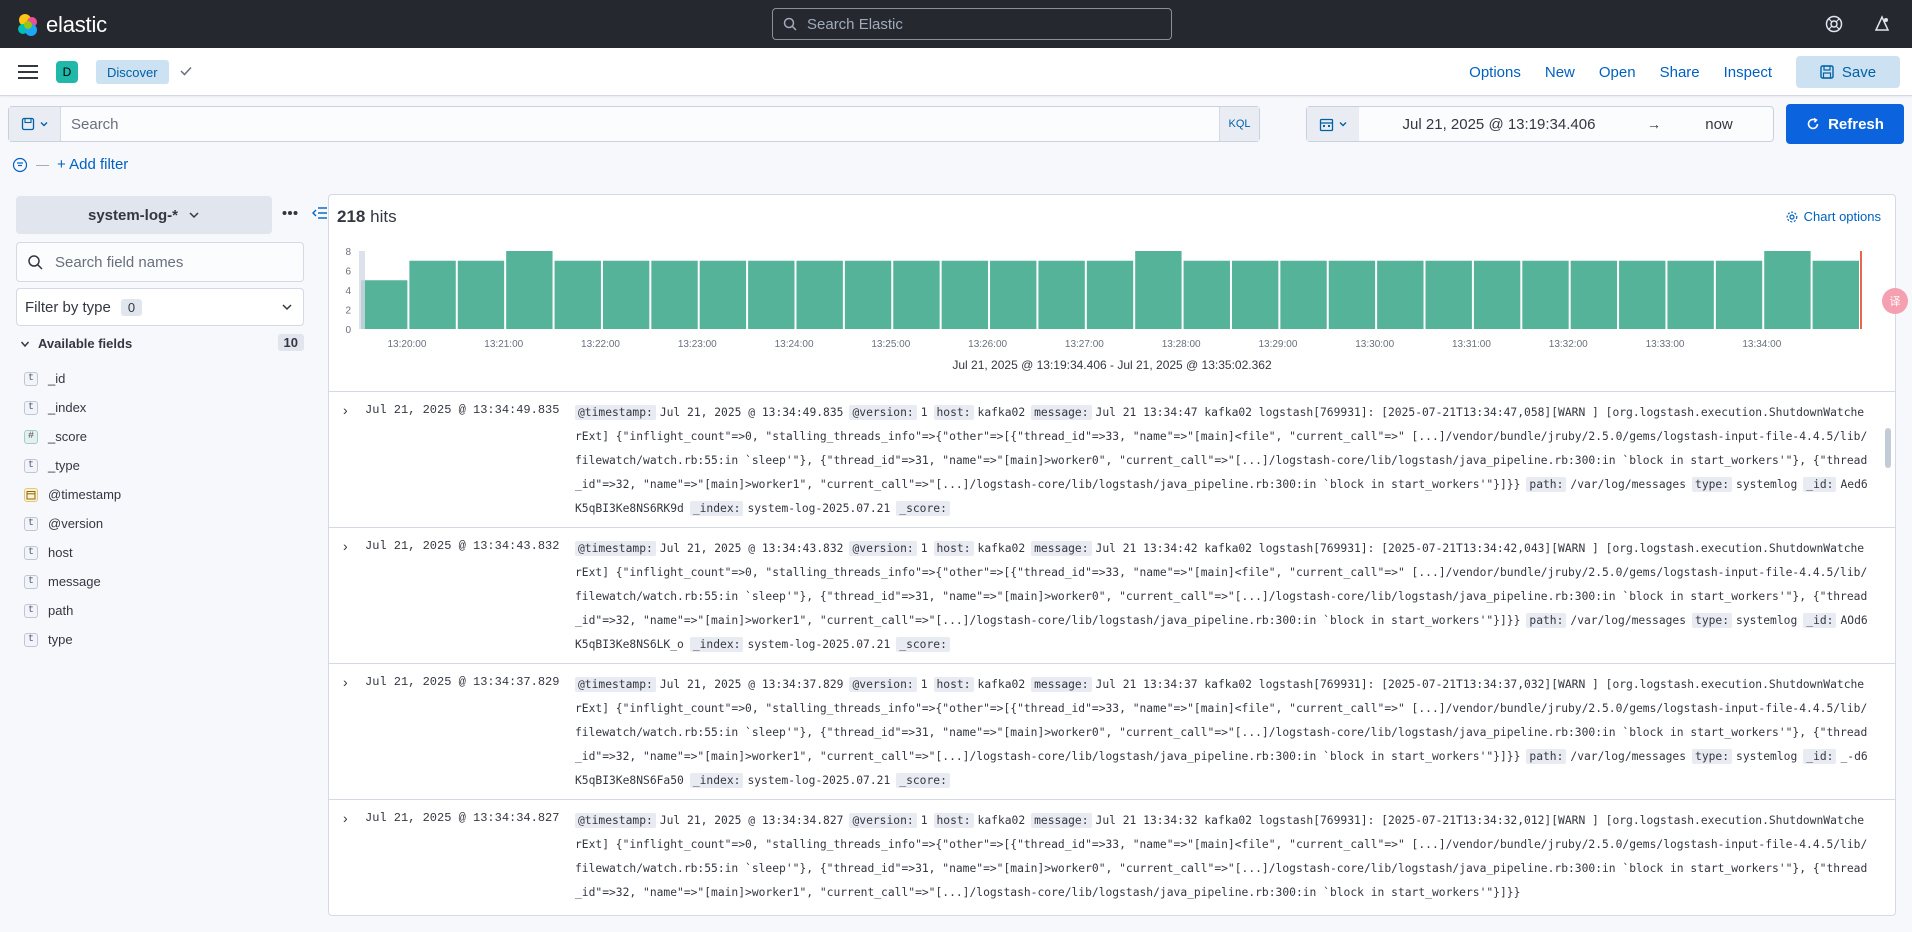 The height and width of the screenshot is (932, 1912). Describe the element at coordinates (1499, 124) in the screenshot. I see `start-date: Jul 21, 2025 @ 13:19:34.406` at that location.